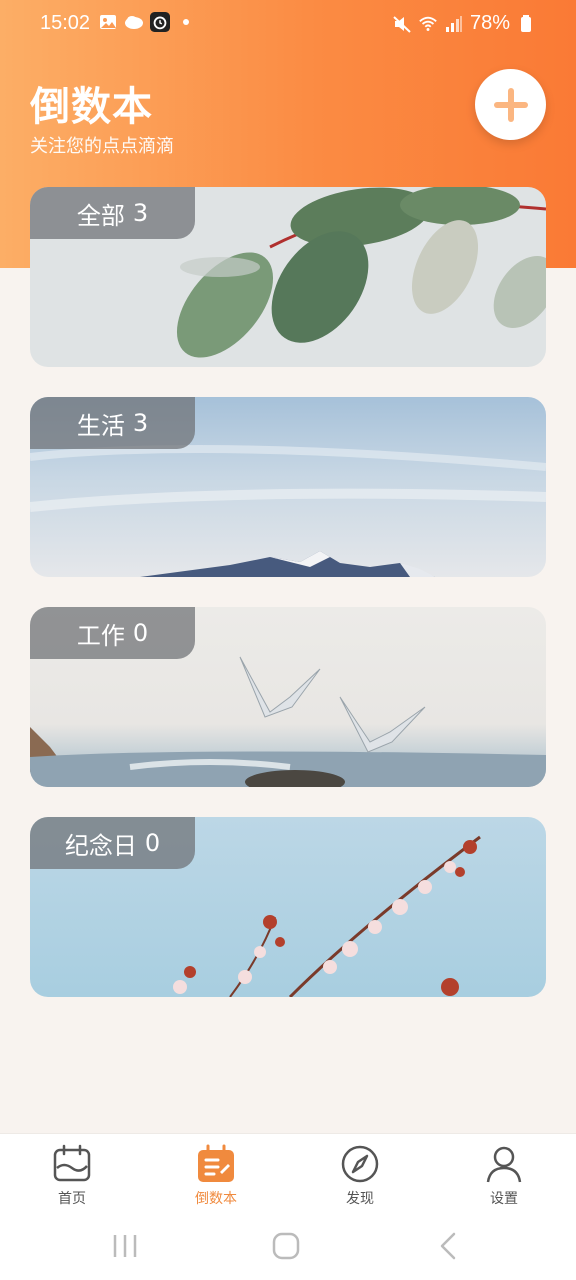 The width and height of the screenshot is (576, 1280). I want to click on nav-label: 首页, so click(72, 1199).